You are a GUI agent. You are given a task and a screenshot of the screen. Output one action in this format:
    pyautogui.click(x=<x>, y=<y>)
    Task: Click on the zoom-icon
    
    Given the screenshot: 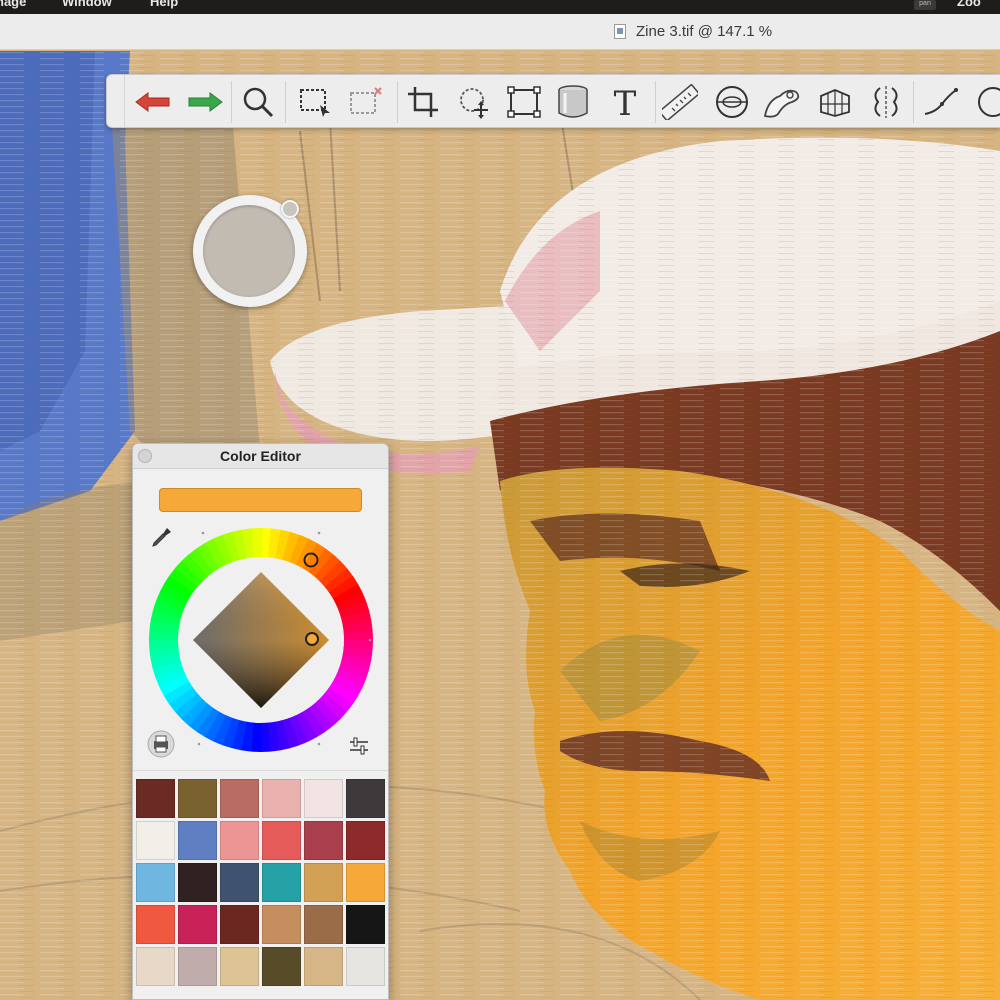 What is the action you would take?
    pyautogui.click(x=258, y=102)
    